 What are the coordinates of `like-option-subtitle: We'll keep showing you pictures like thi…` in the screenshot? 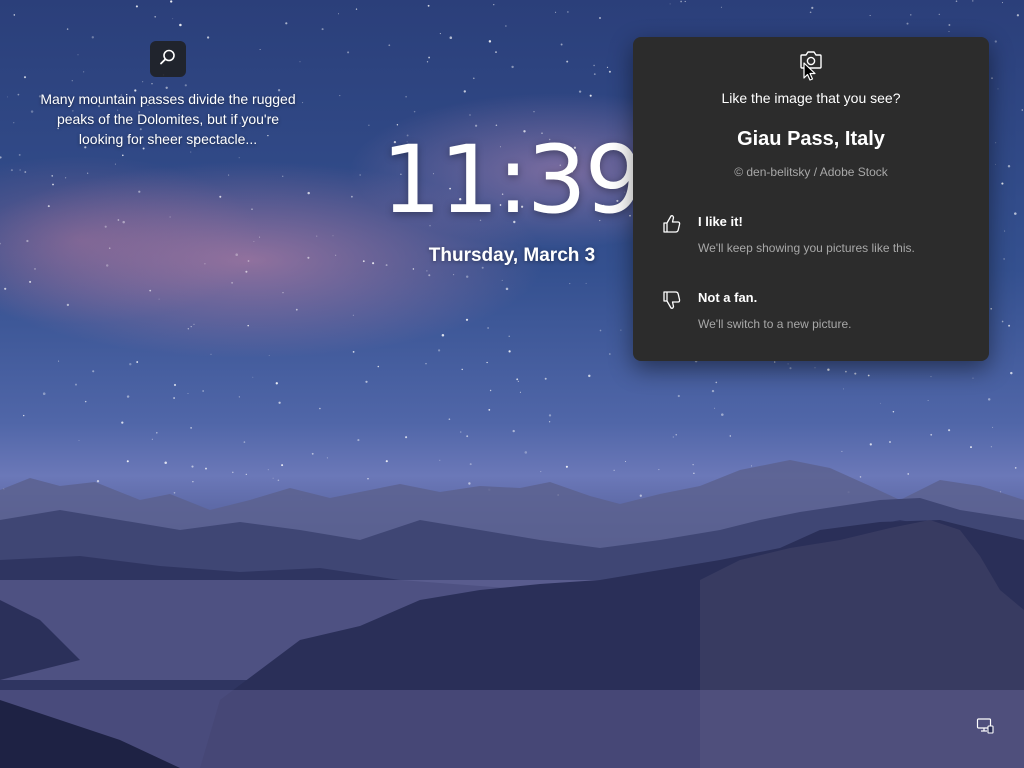 It's located at (806, 248).